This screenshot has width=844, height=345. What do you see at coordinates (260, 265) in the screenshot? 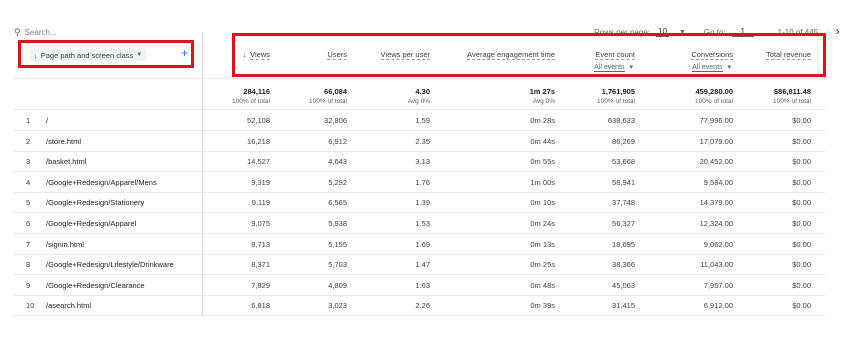
I see `metric-cell: 8,371` at bounding box center [260, 265].